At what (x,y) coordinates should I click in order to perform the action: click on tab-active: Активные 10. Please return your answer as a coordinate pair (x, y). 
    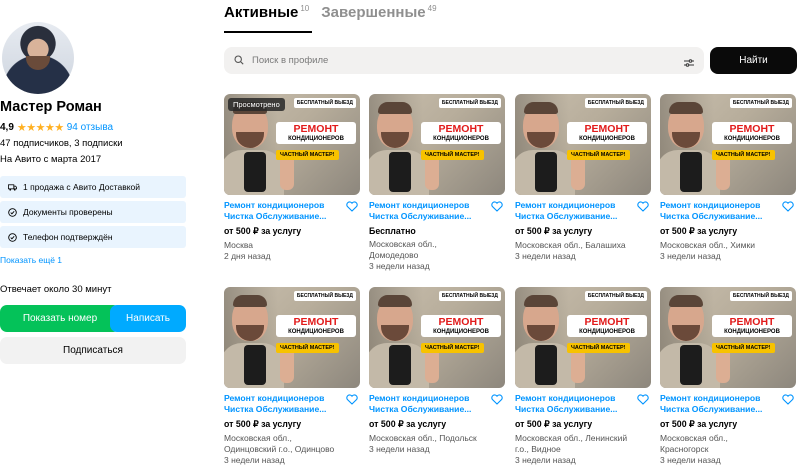
    Looking at the image, I should click on (266, 12).